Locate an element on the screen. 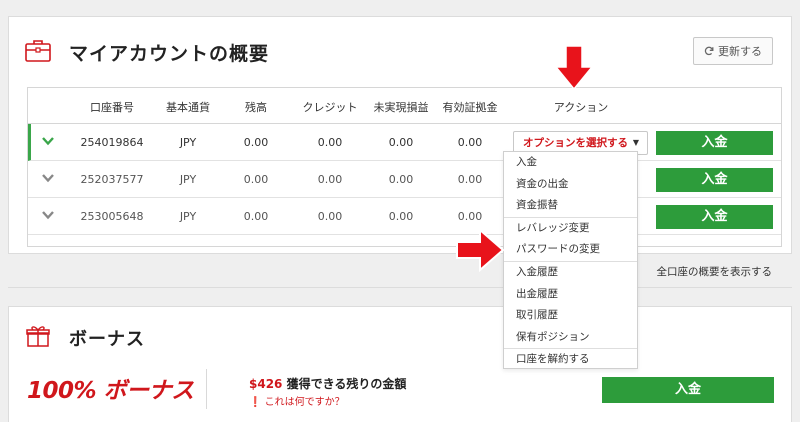  column-header-currency: 基本通貨 is located at coordinates (188, 107).